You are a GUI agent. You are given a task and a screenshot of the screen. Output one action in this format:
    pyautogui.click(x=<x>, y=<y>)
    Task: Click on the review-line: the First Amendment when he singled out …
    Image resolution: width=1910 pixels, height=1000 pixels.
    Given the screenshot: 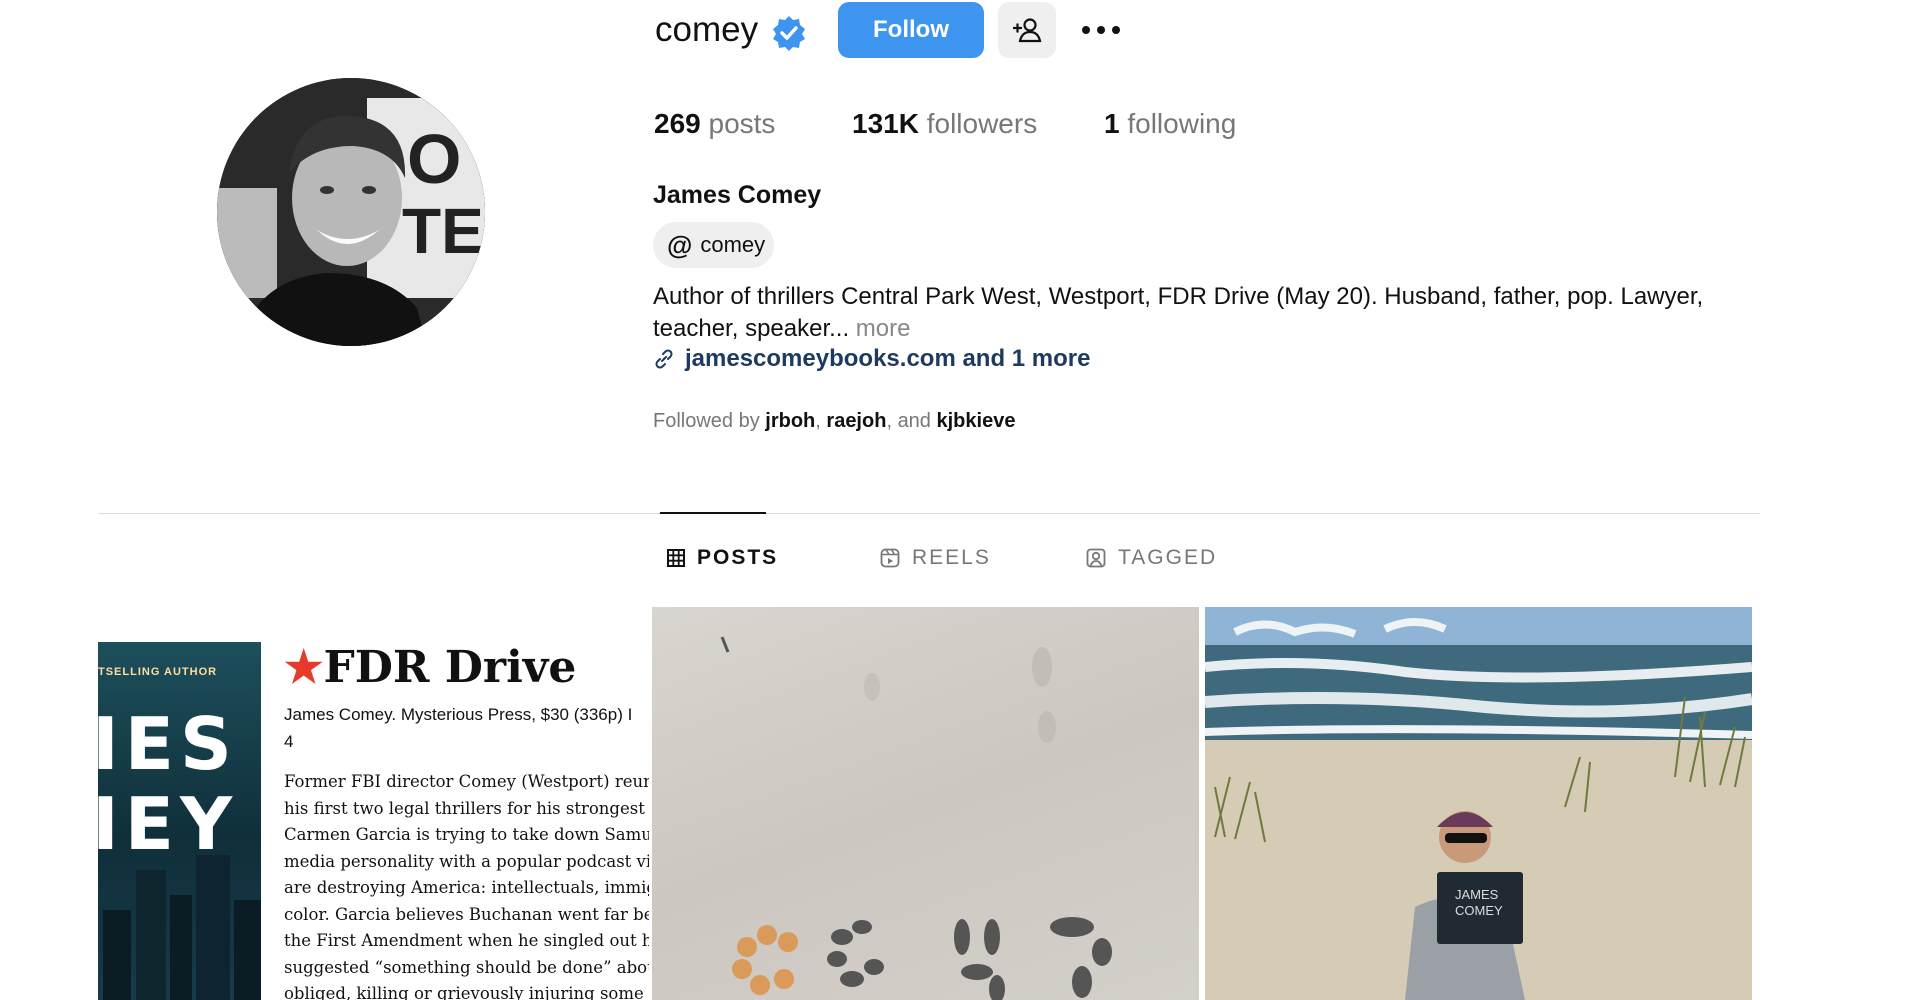 What is the action you would take?
    pyautogui.click(x=466, y=940)
    